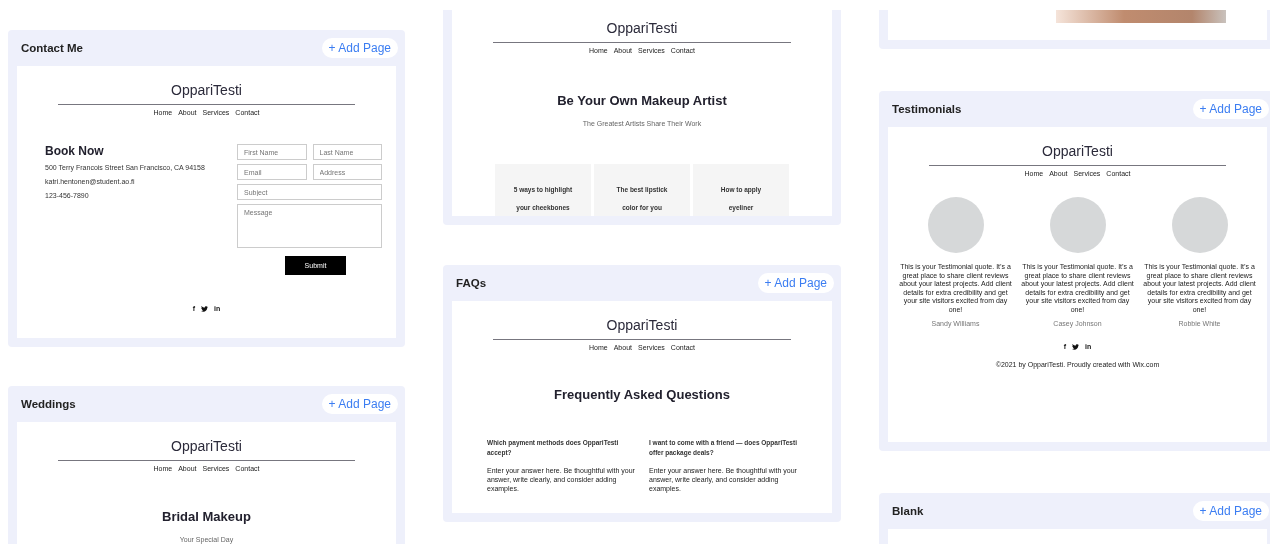  Describe the element at coordinates (206, 516) in the screenshot. I see `page-heading: Bridal Makeup` at that location.